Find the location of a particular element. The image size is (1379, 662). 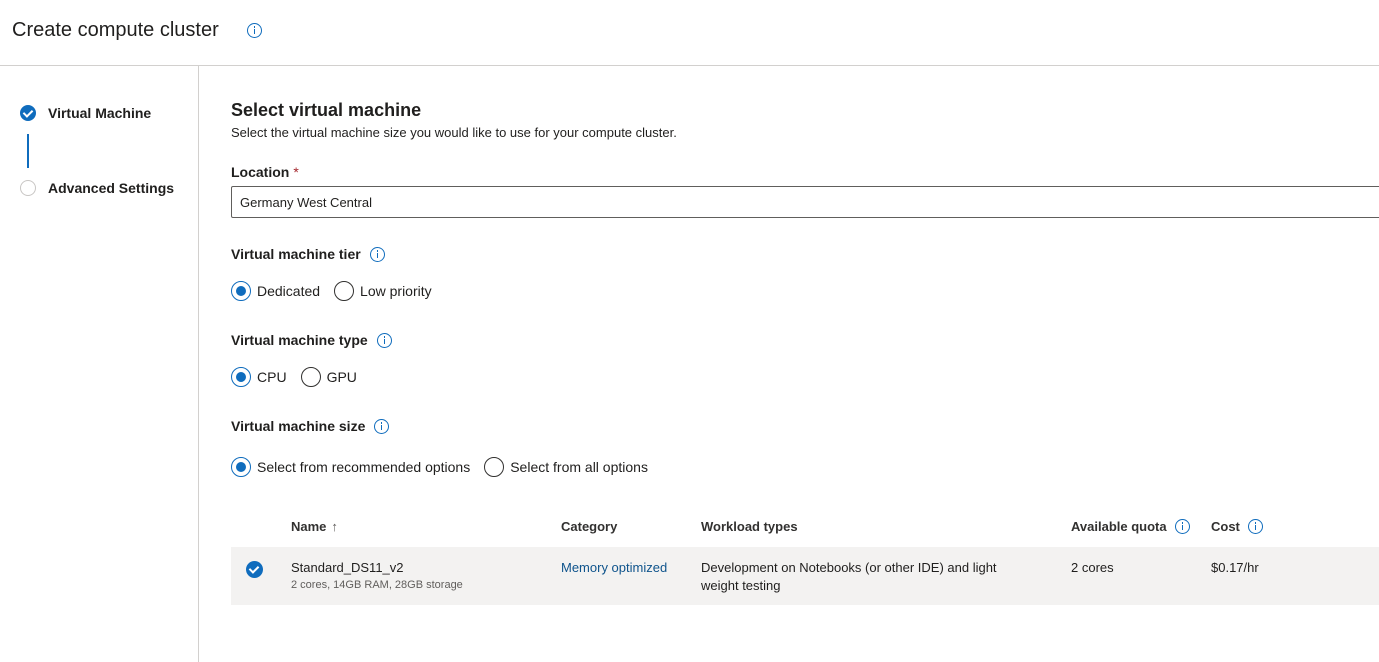

row-selected-checkmark-icon is located at coordinates (254, 569).